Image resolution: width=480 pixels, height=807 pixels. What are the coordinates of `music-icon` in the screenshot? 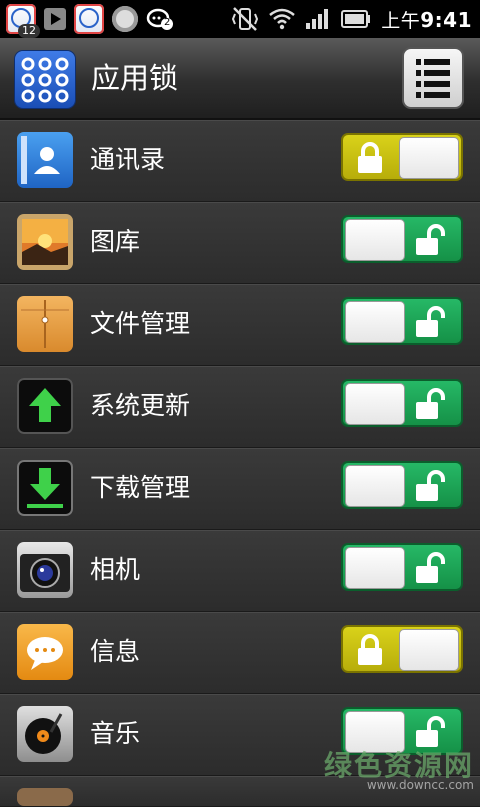 It's located at (45, 734).